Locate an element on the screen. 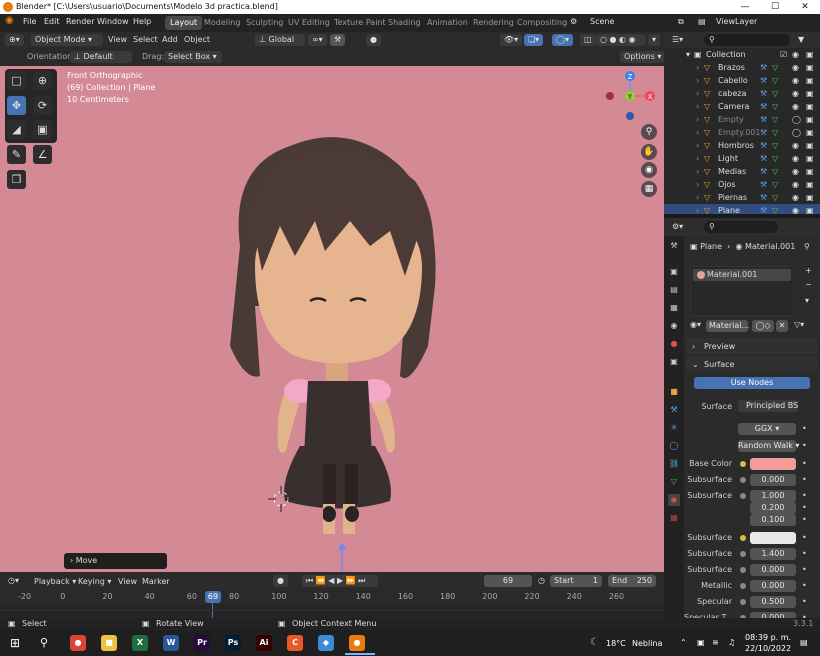 The width and height of the screenshot is (820, 656). clock-date: 22/10/2022 is located at coordinates (768, 648).